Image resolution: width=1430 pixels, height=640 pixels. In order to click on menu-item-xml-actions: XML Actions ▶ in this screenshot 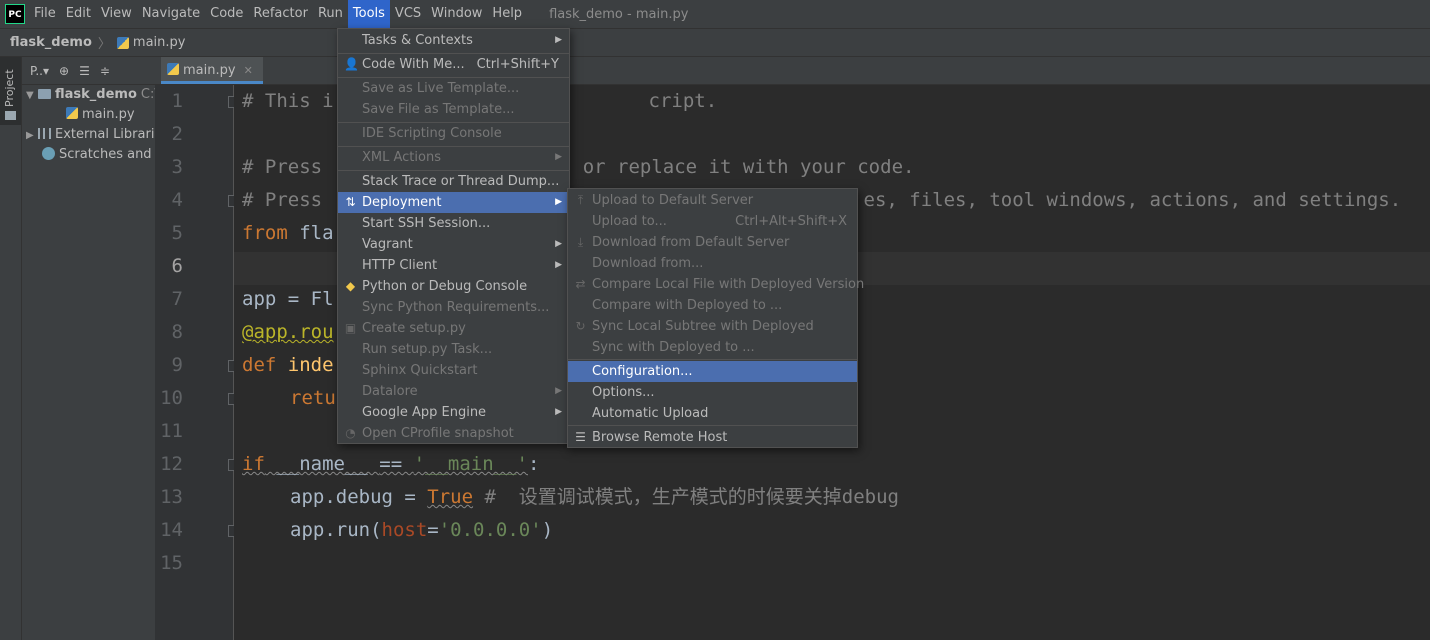, I will do `click(453, 157)`.